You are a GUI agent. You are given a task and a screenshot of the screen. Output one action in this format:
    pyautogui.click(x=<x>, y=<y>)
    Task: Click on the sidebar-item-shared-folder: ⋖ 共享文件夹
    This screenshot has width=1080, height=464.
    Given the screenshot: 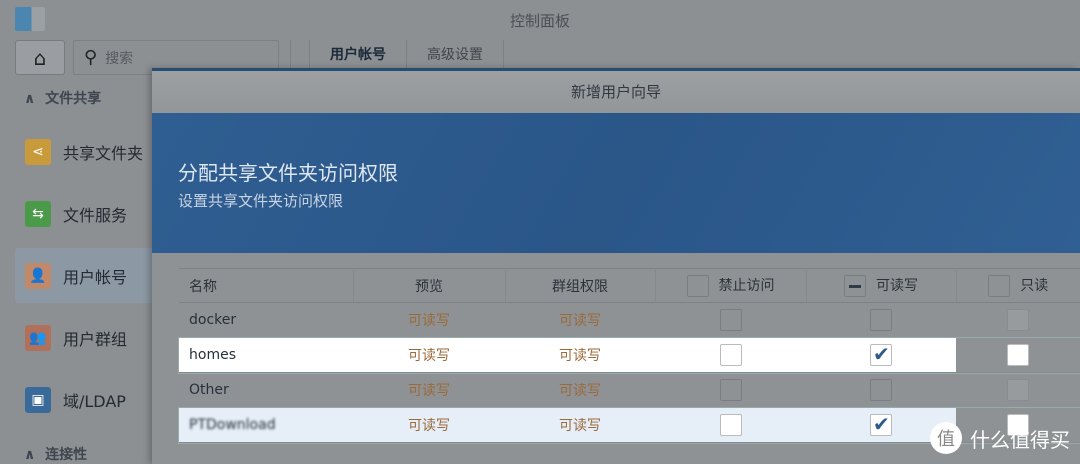 What is the action you would take?
    pyautogui.click(x=85, y=151)
    